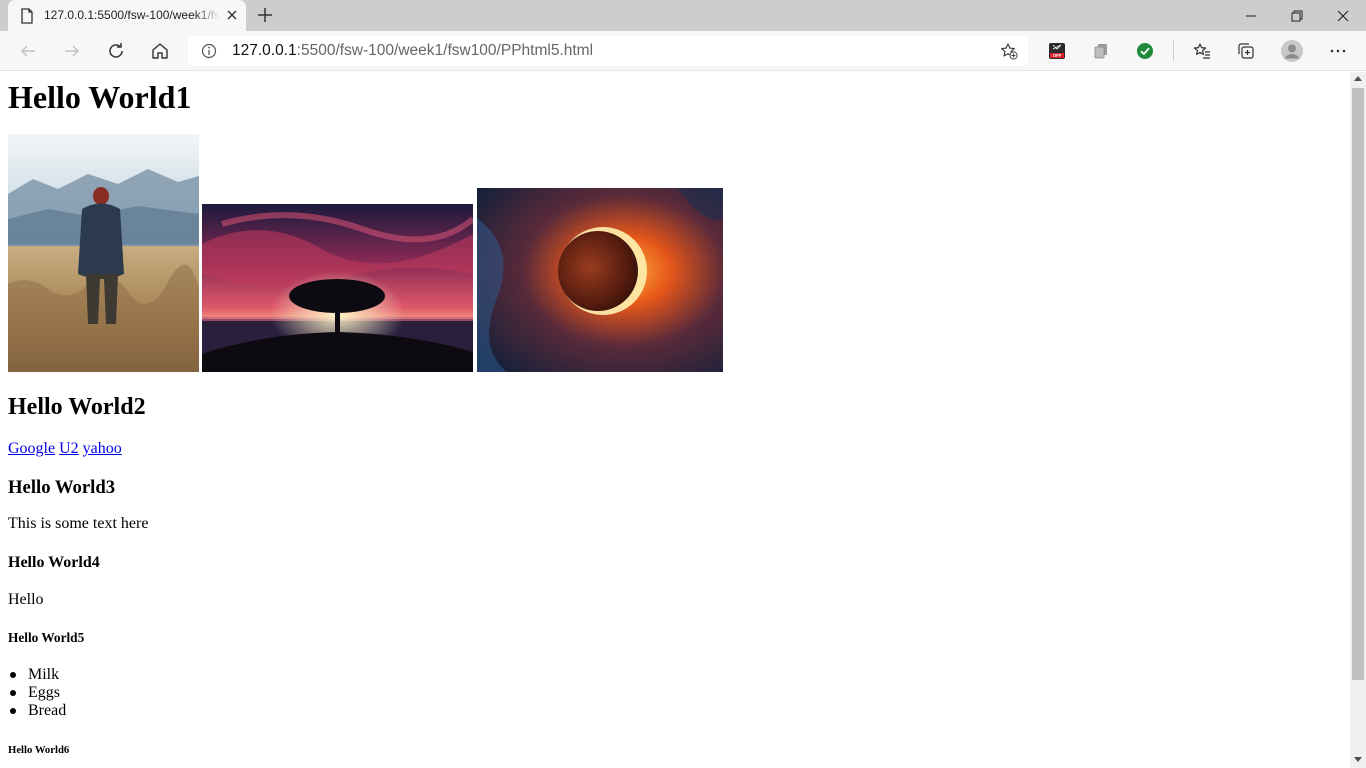  What do you see at coordinates (69, 448) in the screenshot?
I see `u2-link: U2` at bounding box center [69, 448].